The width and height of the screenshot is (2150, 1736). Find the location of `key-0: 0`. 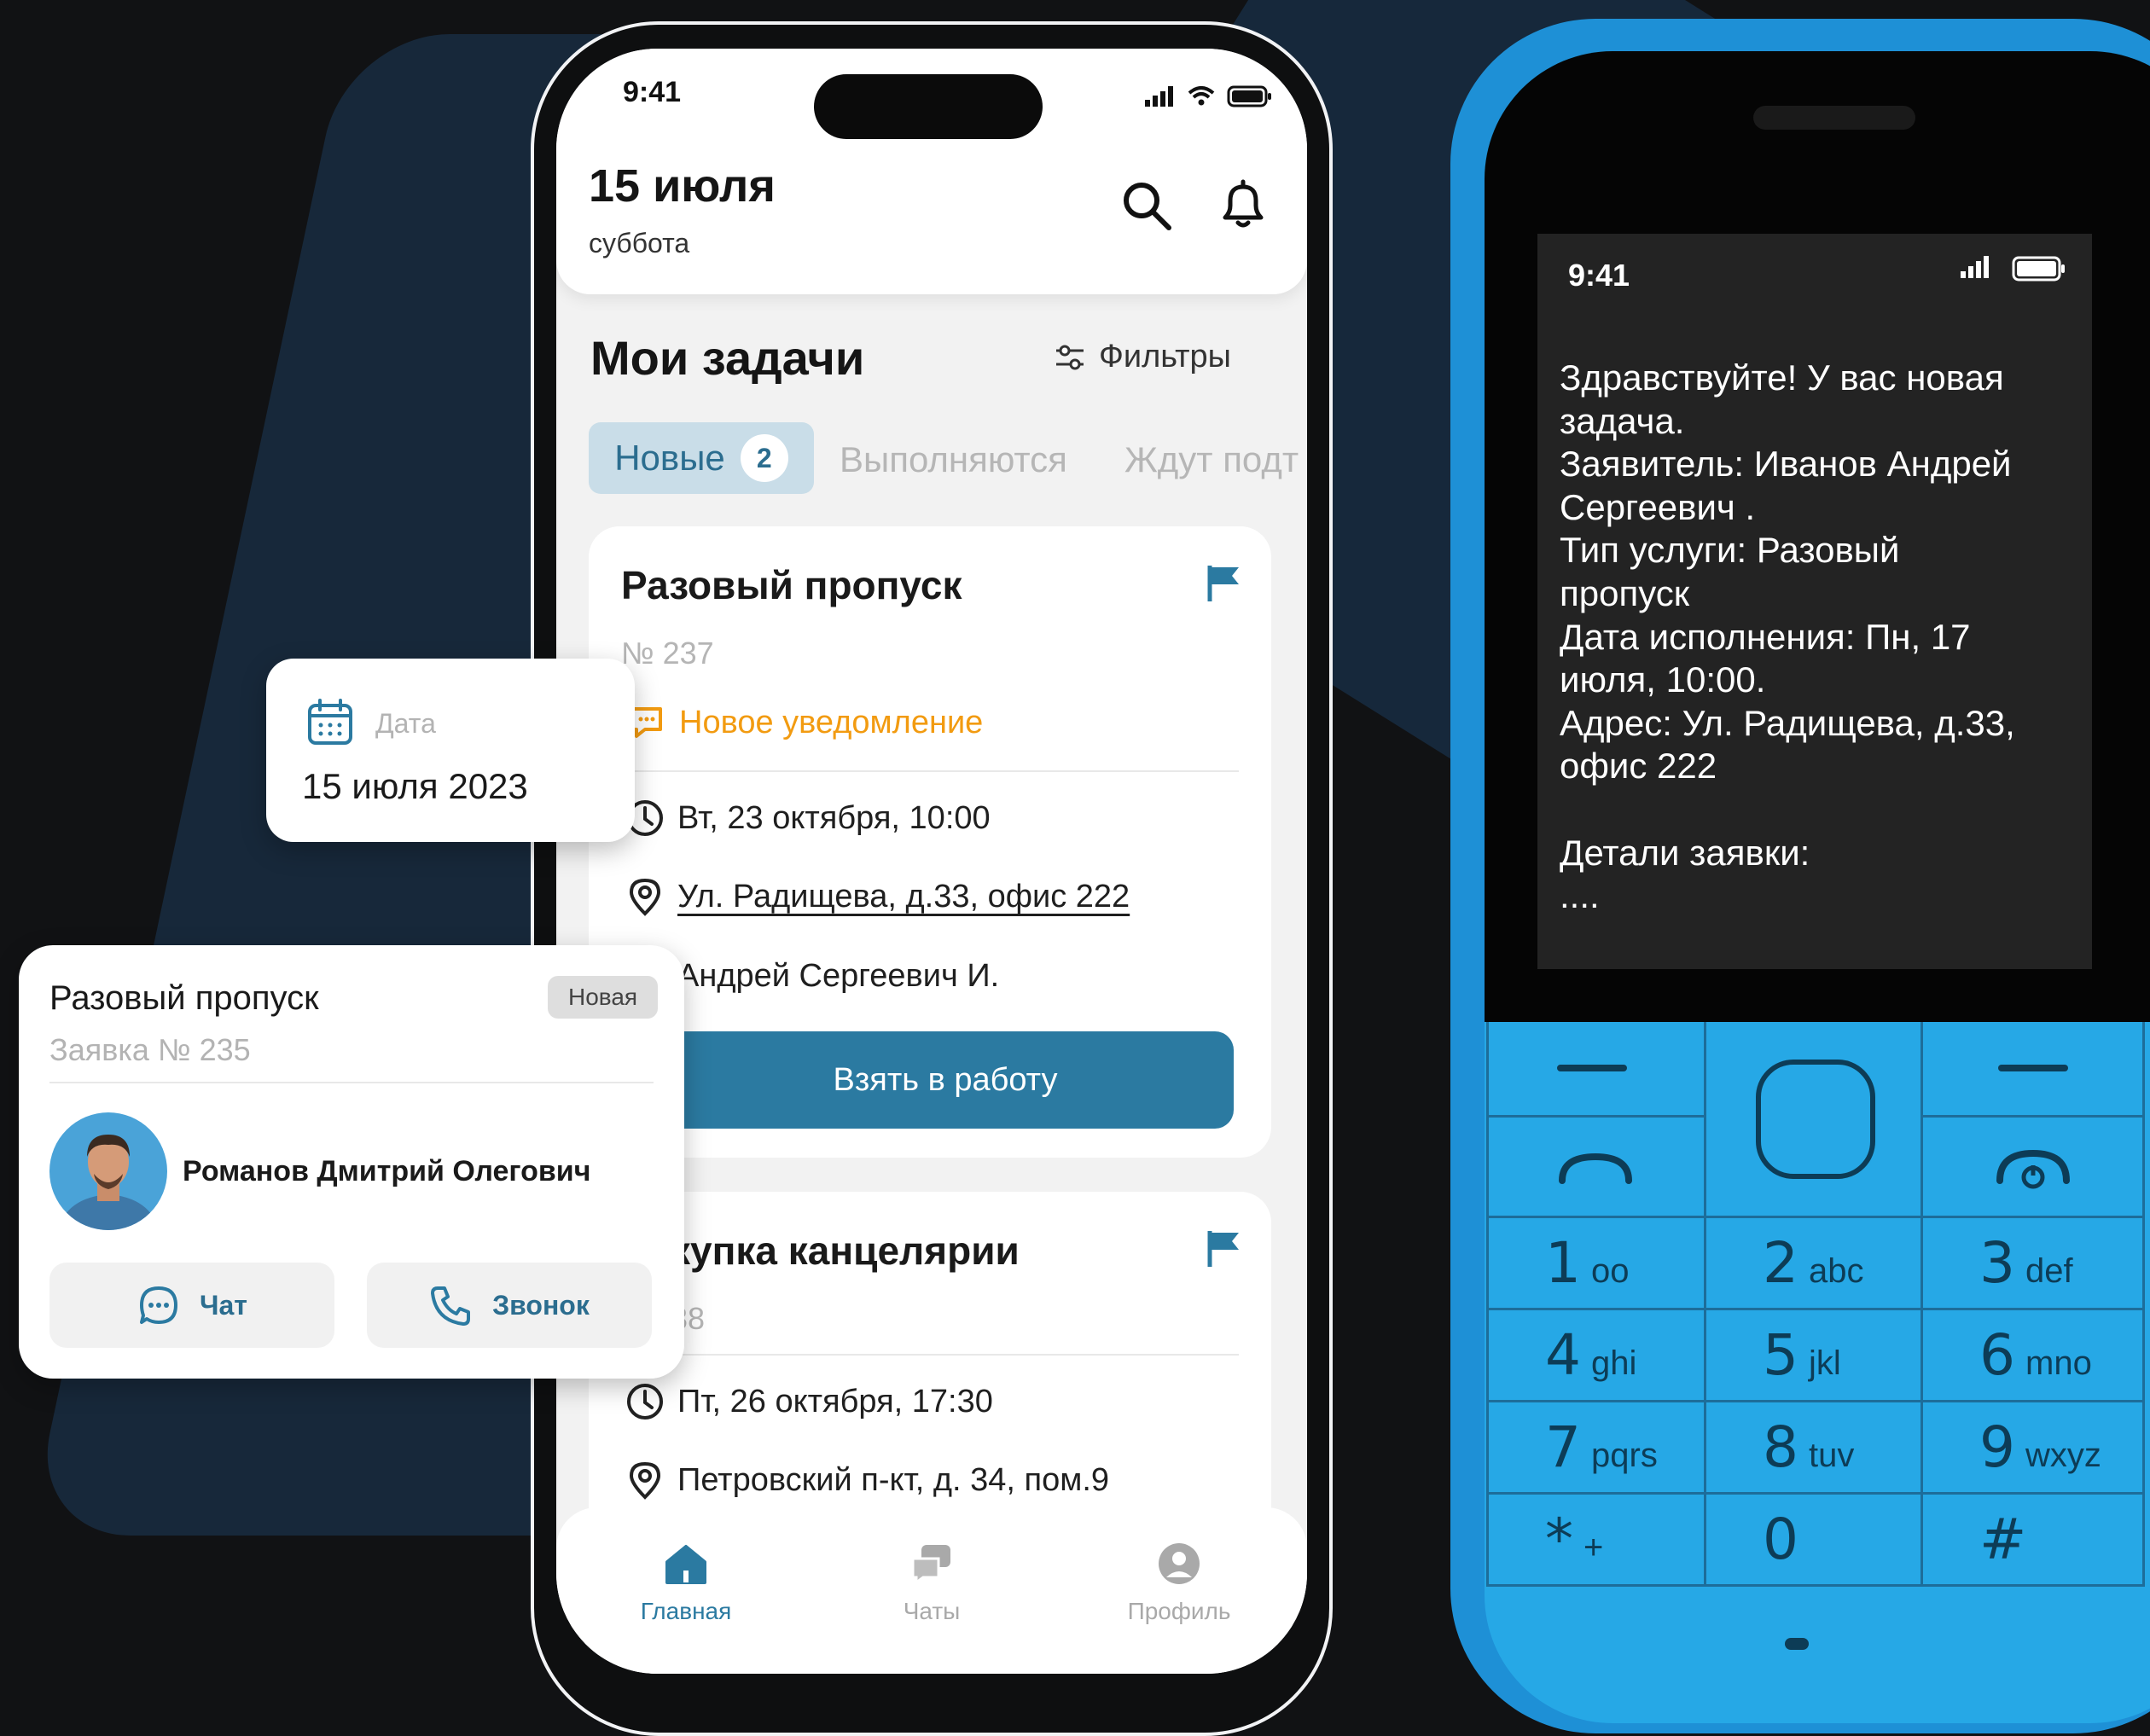

key-0: 0 is located at coordinates (1814, 1541).